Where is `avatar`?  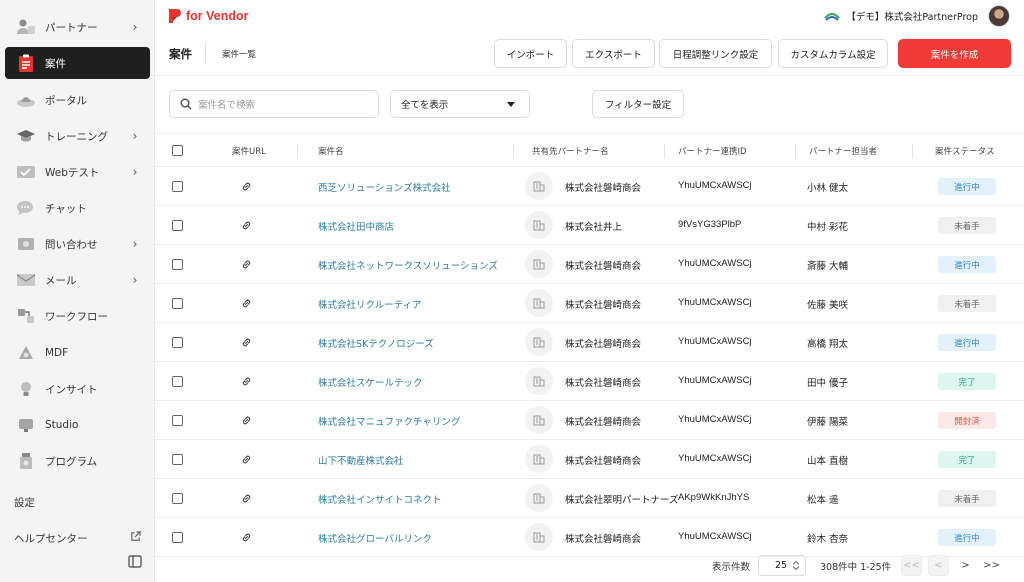
avatar is located at coordinates (999, 16).